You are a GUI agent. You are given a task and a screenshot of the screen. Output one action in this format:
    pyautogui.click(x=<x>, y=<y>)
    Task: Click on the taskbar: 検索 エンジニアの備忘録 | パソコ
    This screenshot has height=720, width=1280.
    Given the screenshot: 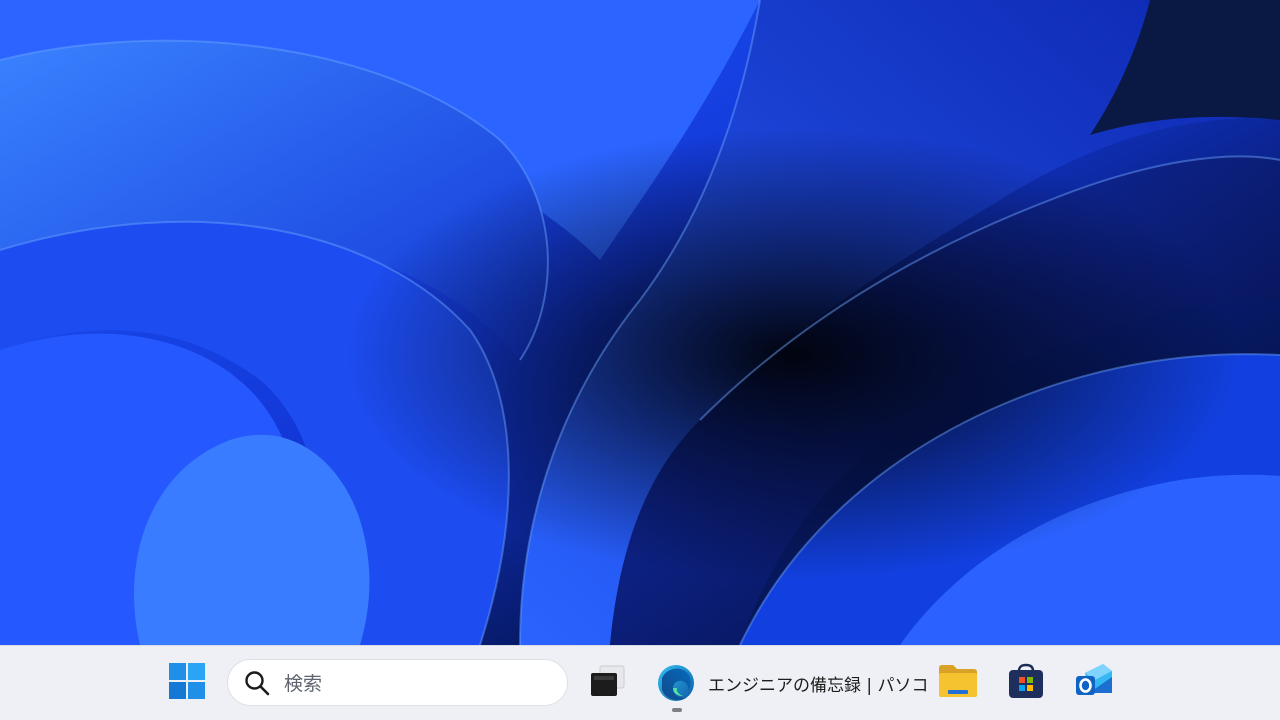 What is the action you would take?
    pyautogui.click(x=640, y=682)
    